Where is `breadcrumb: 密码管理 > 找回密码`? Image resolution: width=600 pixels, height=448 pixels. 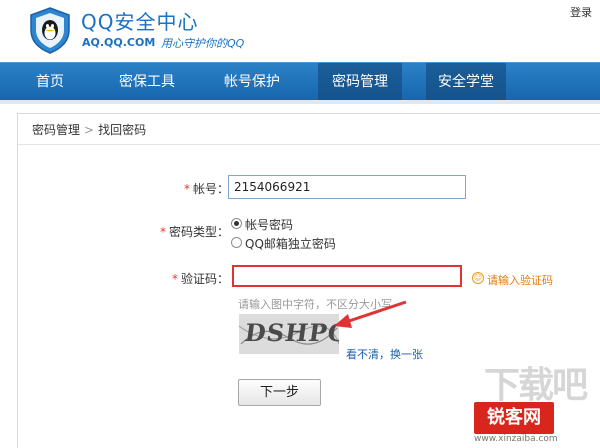 breadcrumb: 密码管理 > 找回密码 is located at coordinates (89, 129).